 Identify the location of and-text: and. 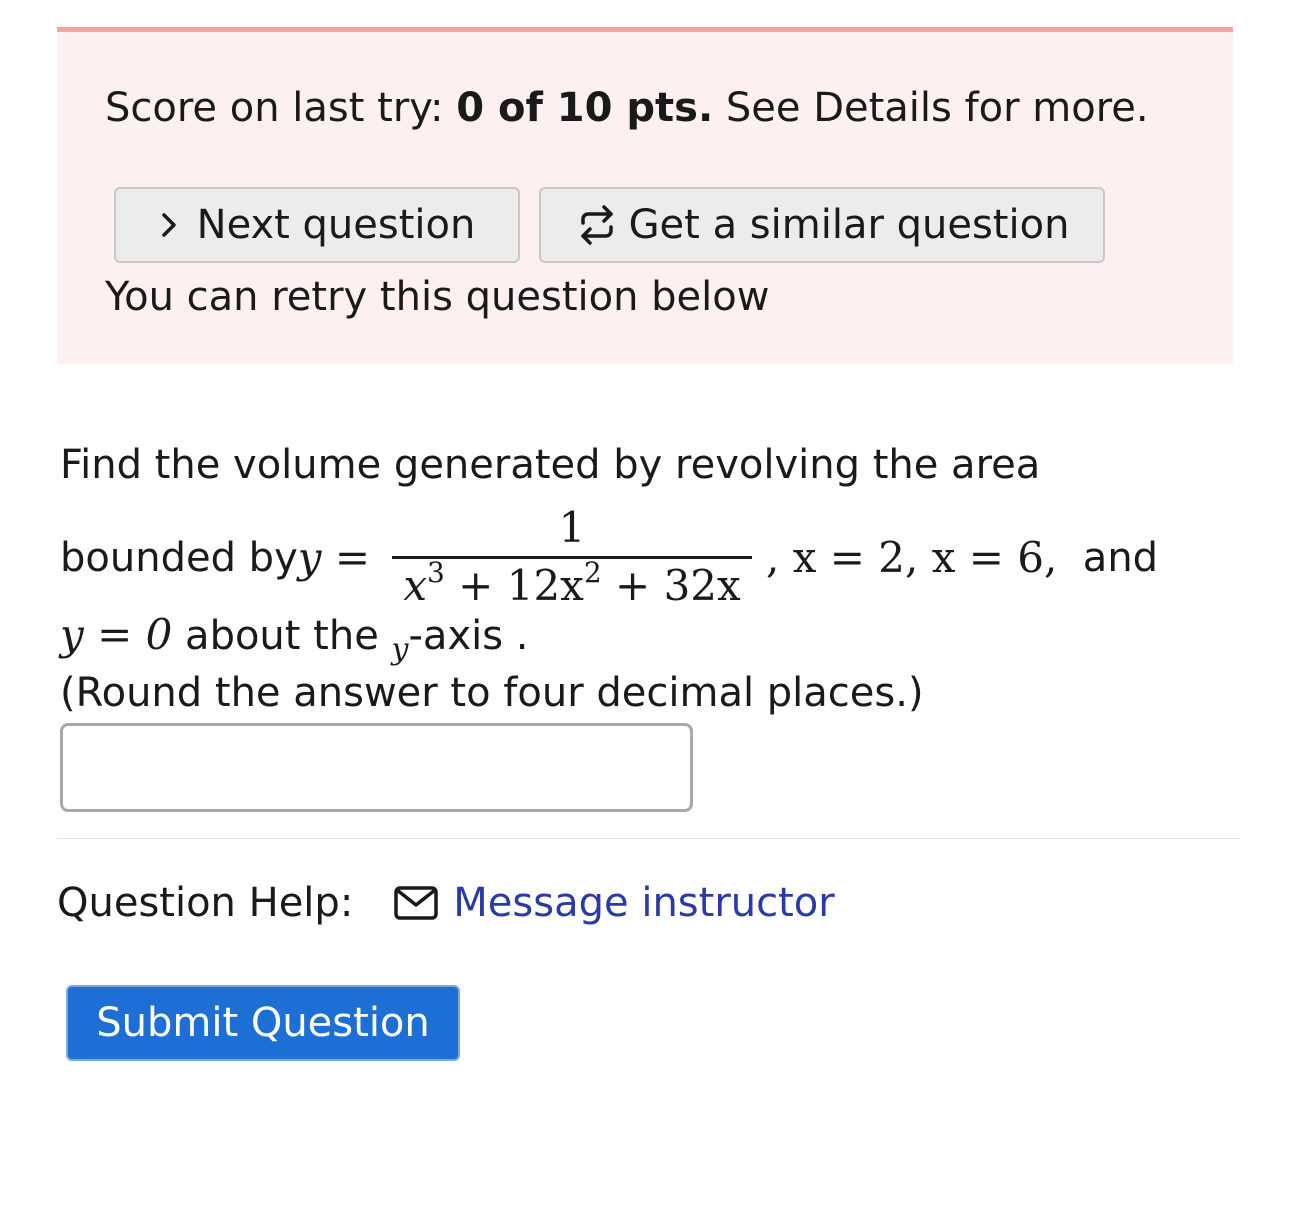
(1108, 558).